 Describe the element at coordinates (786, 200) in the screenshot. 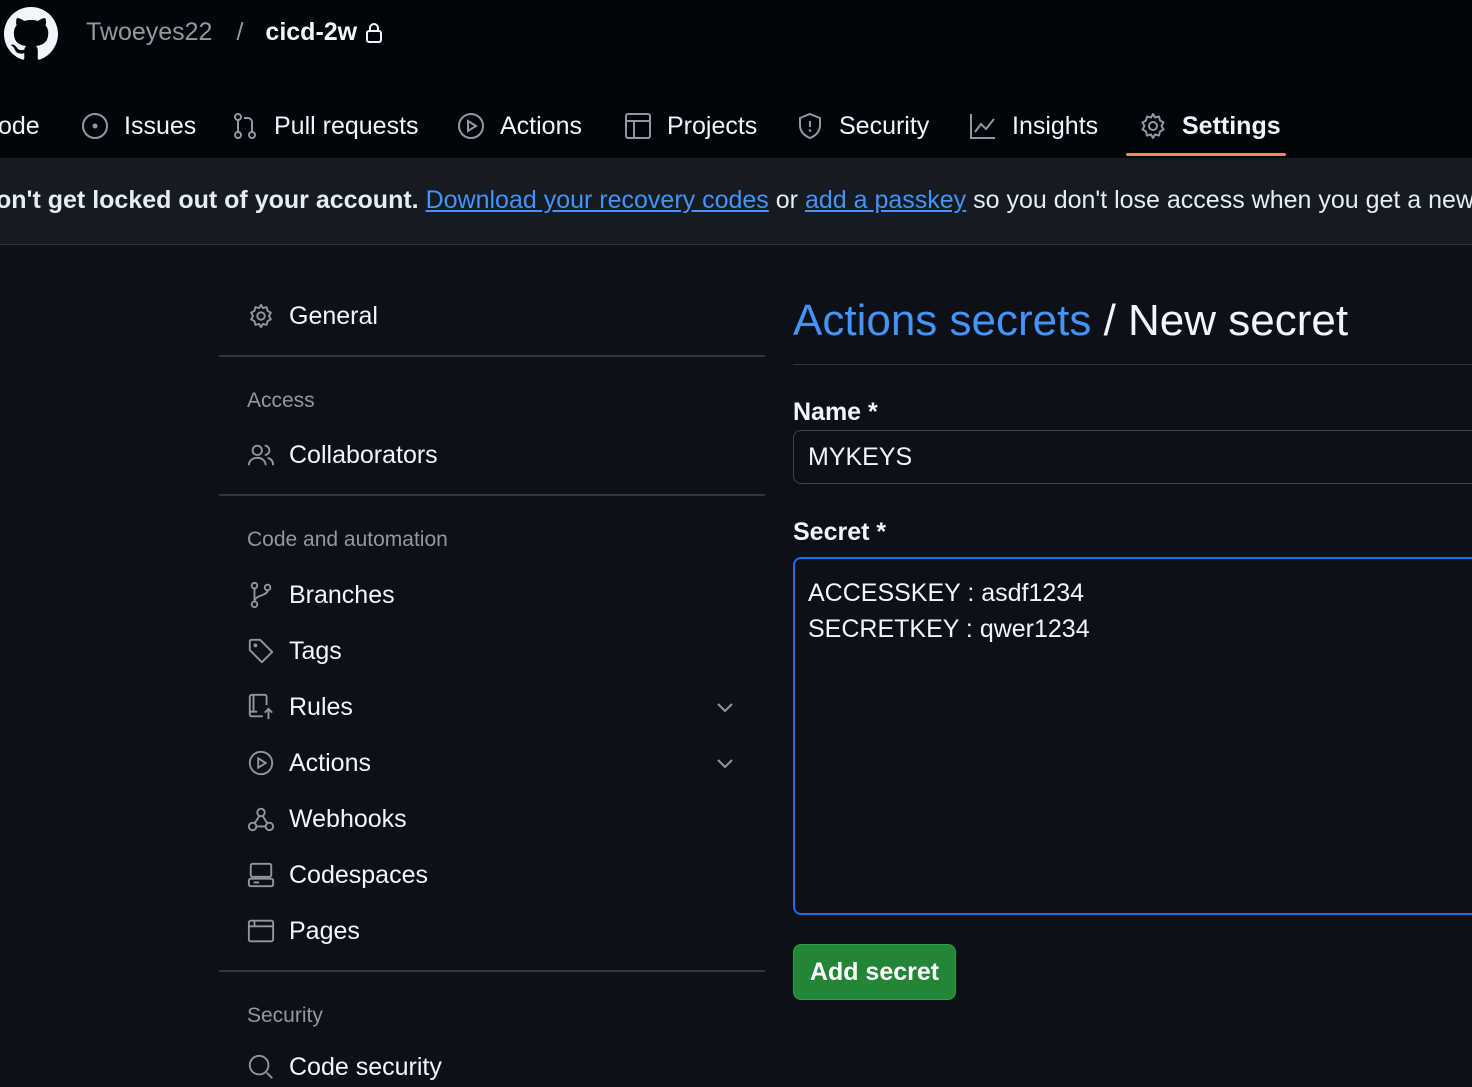

I see `banner-middle-text: or` at that location.